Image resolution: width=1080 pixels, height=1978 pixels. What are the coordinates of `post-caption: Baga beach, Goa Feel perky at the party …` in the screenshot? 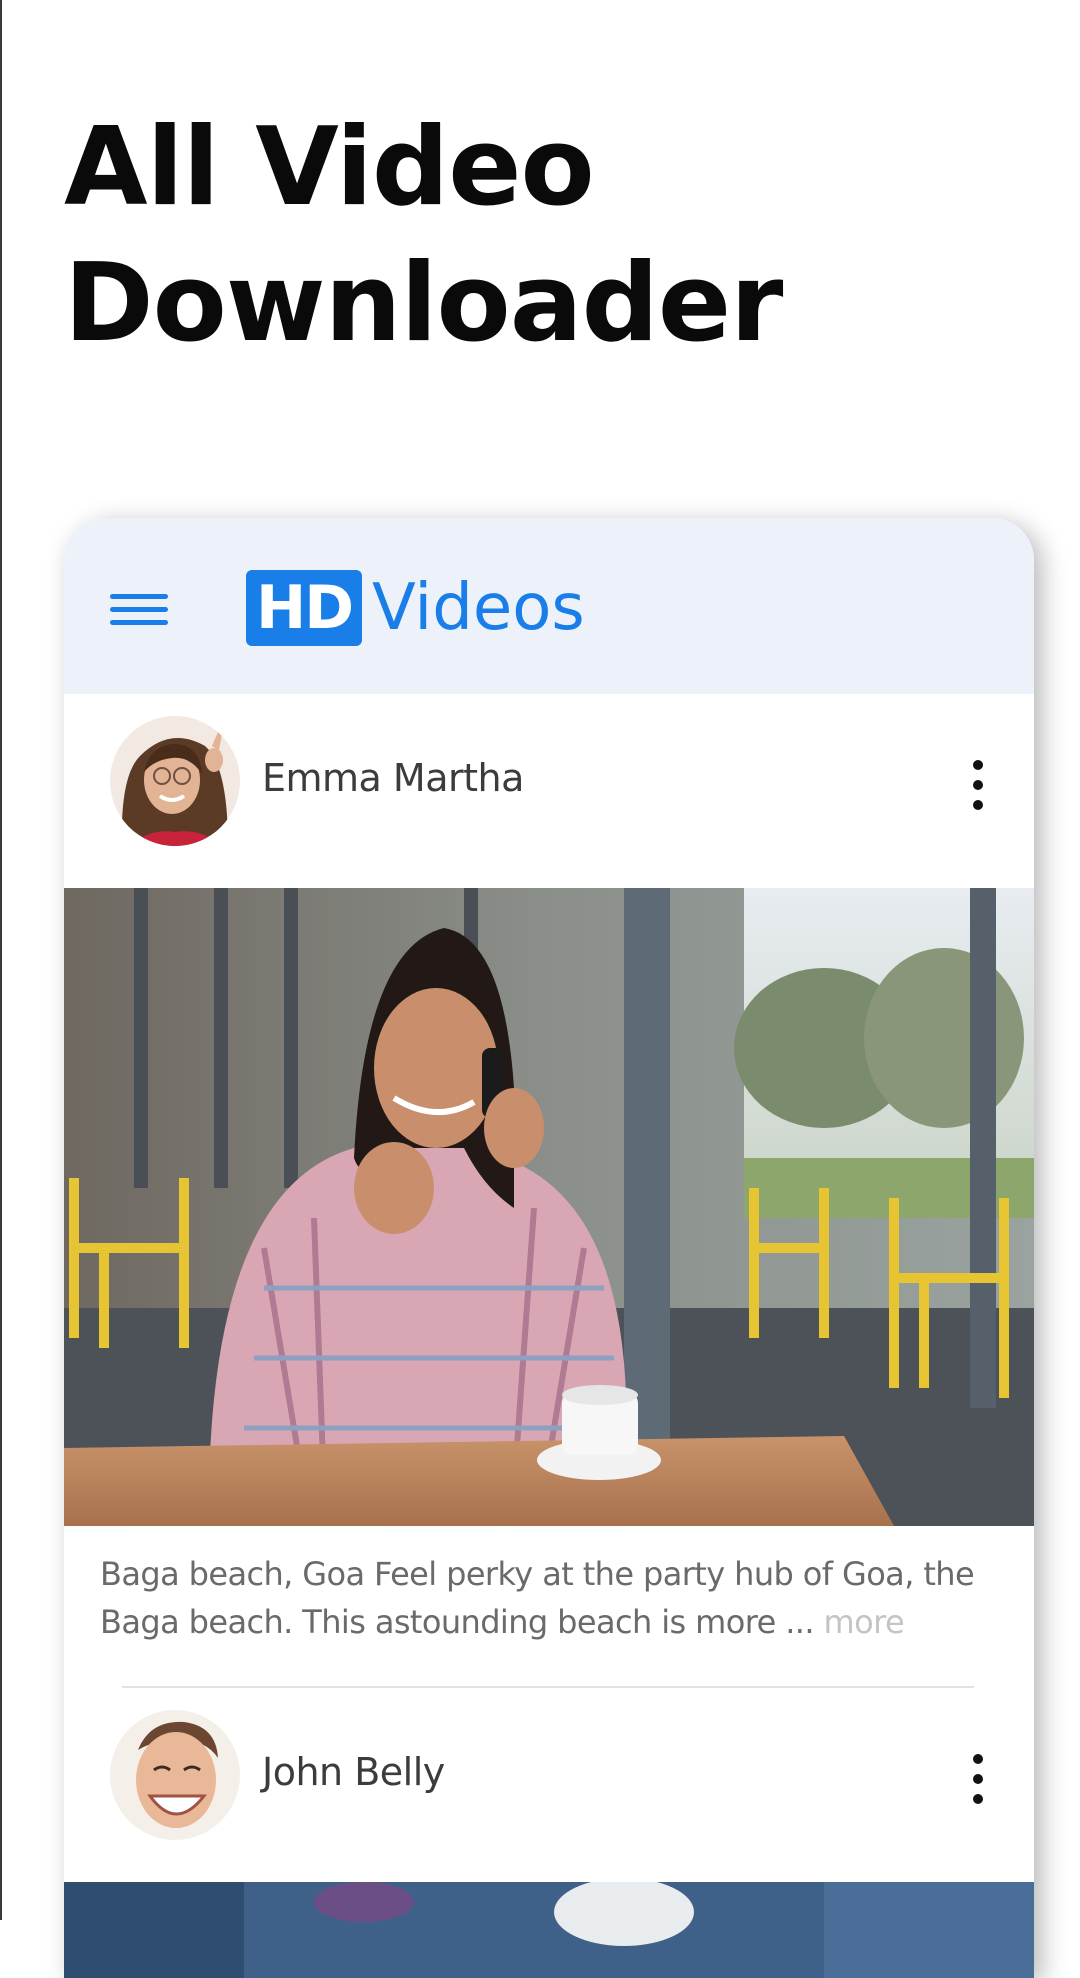 It's located at (560, 1598).